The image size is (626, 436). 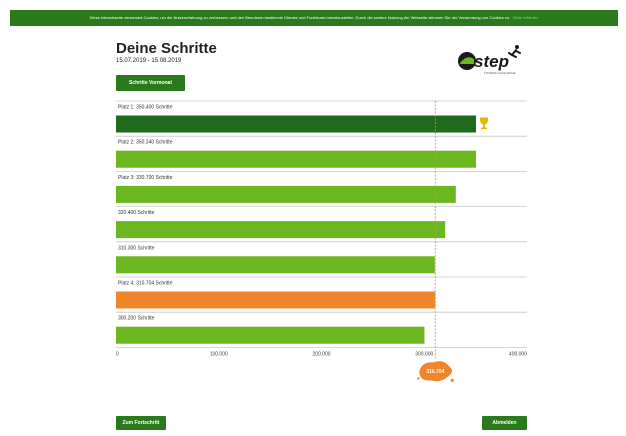 What do you see at coordinates (136, 319) in the screenshot?
I see `bar-label: 300.200 Schritte` at bounding box center [136, 319].